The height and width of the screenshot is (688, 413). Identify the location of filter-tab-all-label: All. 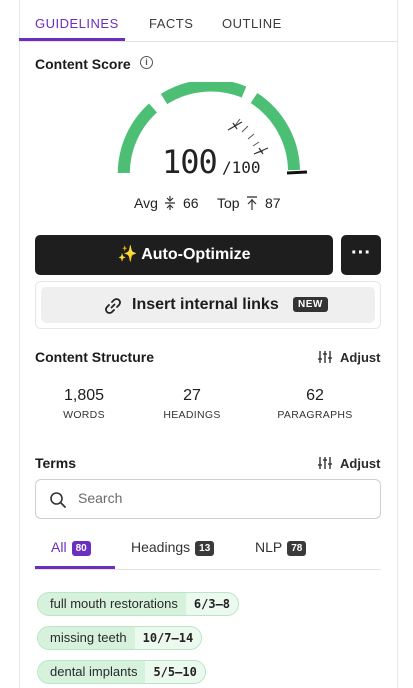
(59, 547).